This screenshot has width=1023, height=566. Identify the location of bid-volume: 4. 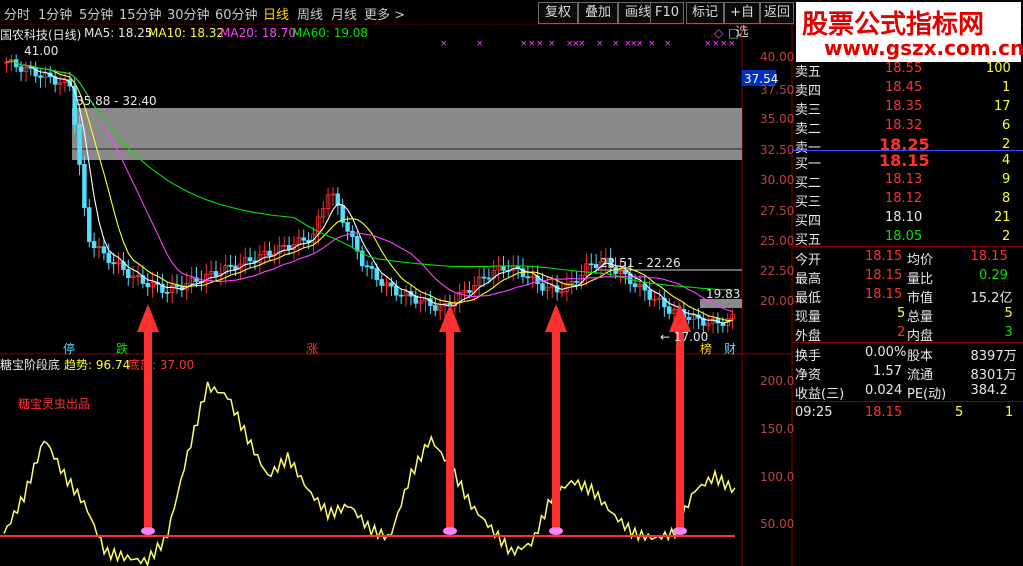
(1006, 160).